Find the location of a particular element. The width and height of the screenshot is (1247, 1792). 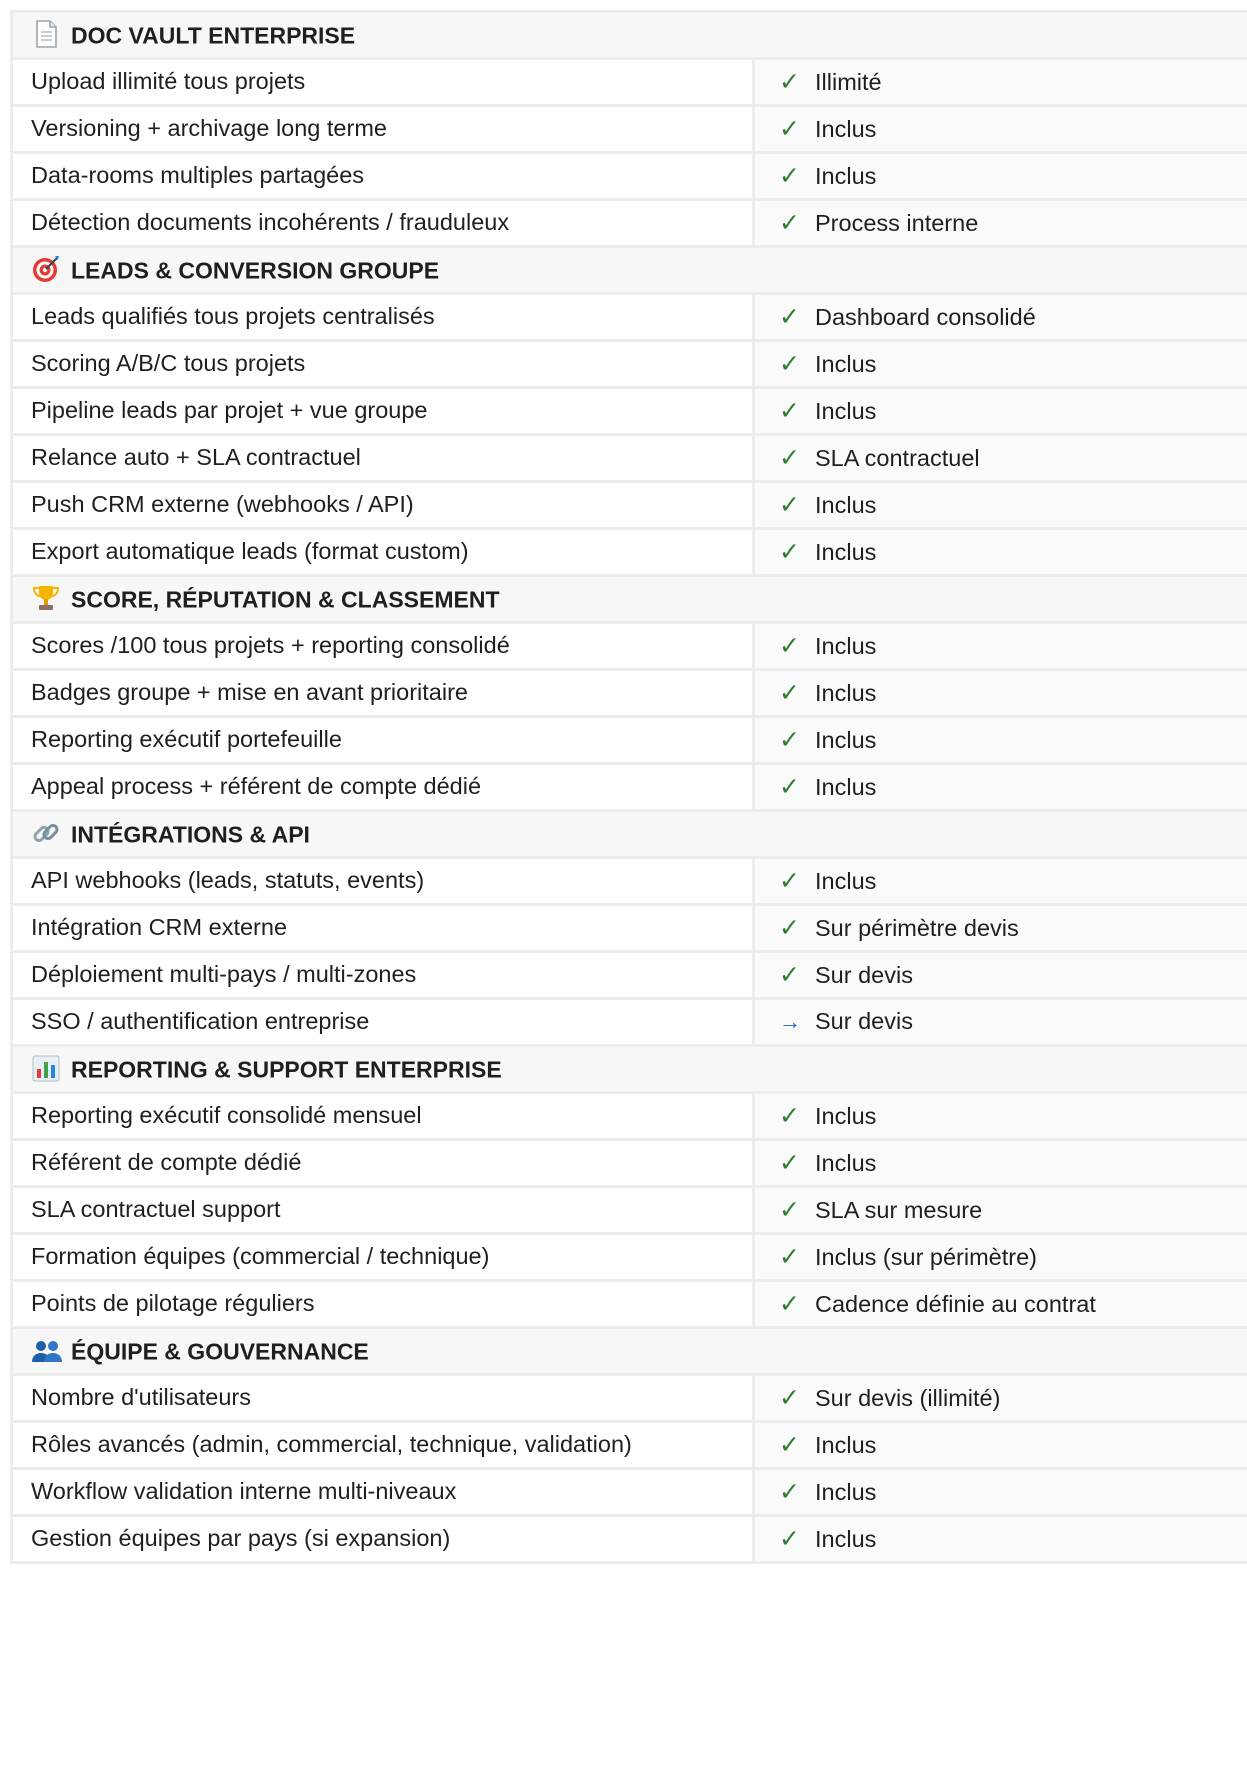

feature-cell: Data-rooms multiples partagées is located at coordinates (382, 176).